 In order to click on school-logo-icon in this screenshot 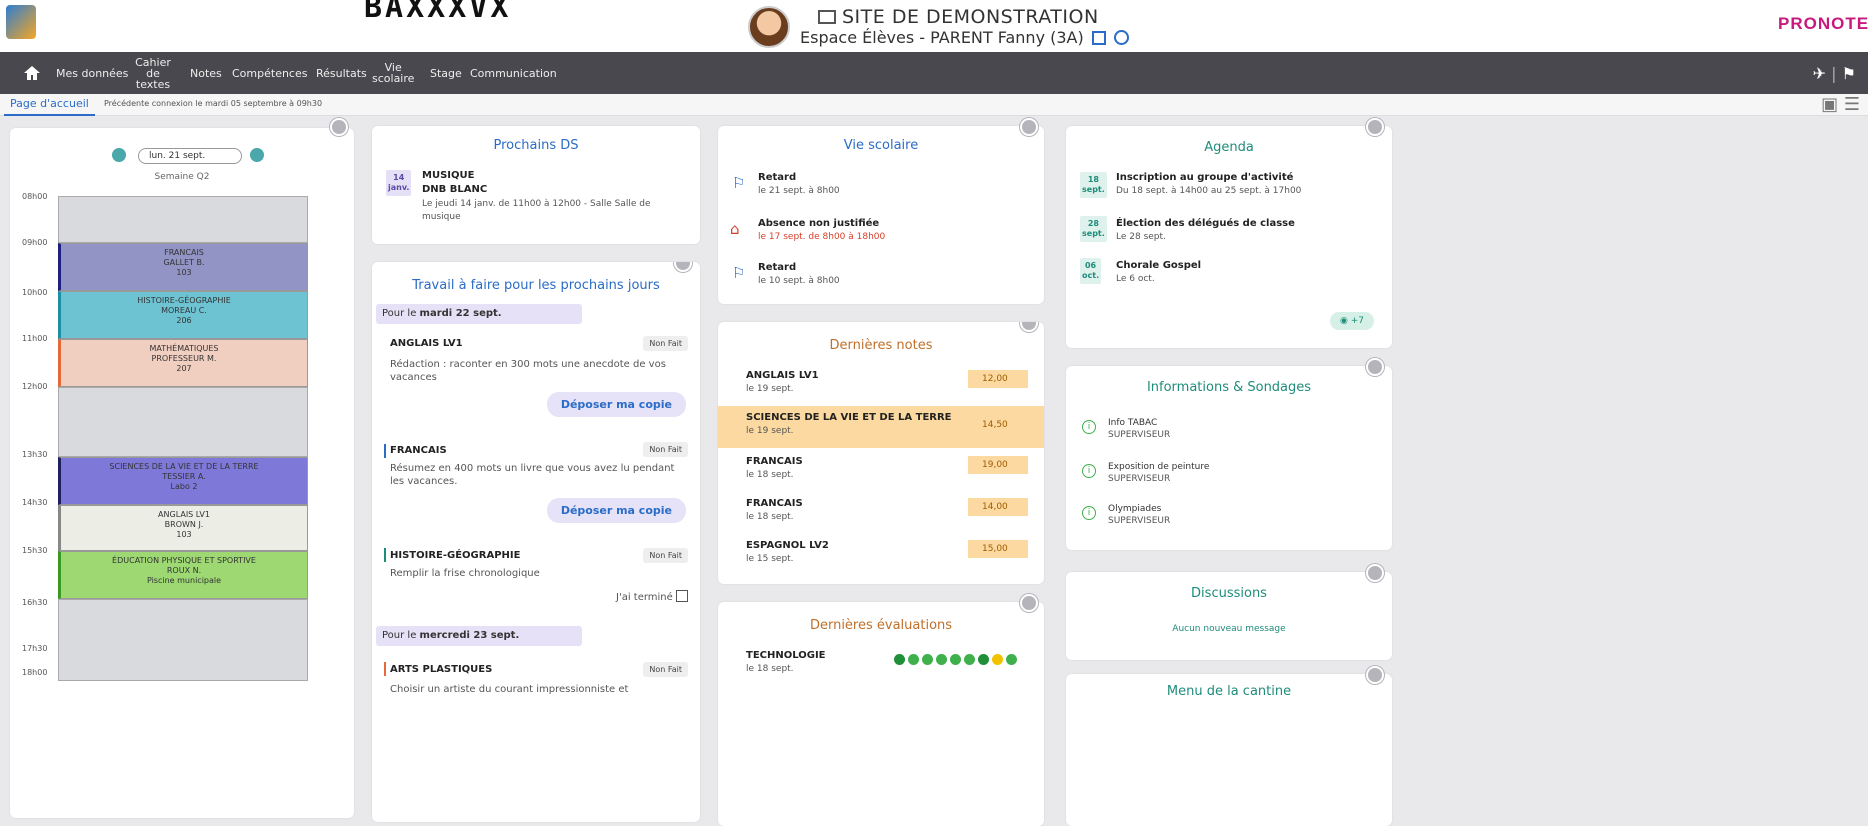, I will do `click(21, 22)`.